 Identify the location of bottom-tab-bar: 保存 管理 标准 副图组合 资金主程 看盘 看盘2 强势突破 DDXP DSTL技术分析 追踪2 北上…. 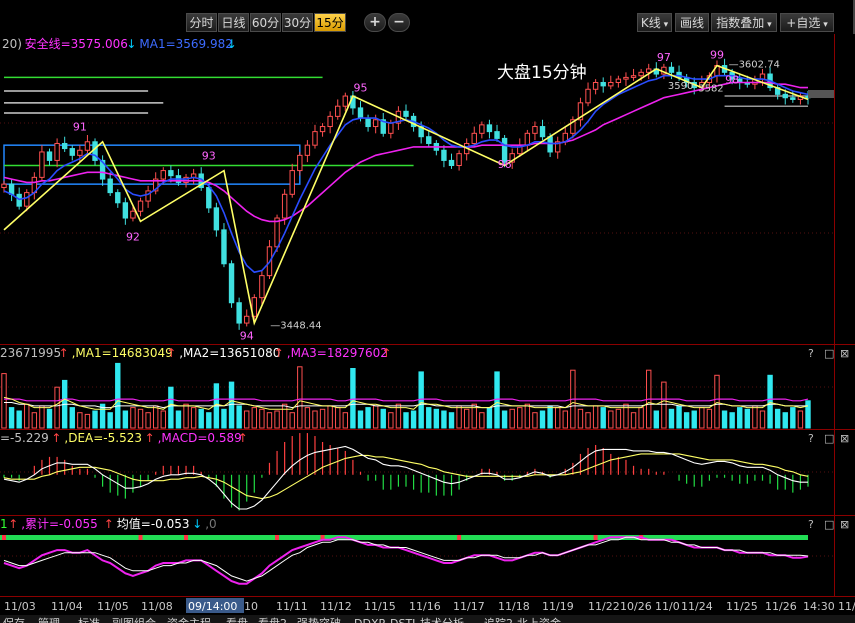
(427, 619).